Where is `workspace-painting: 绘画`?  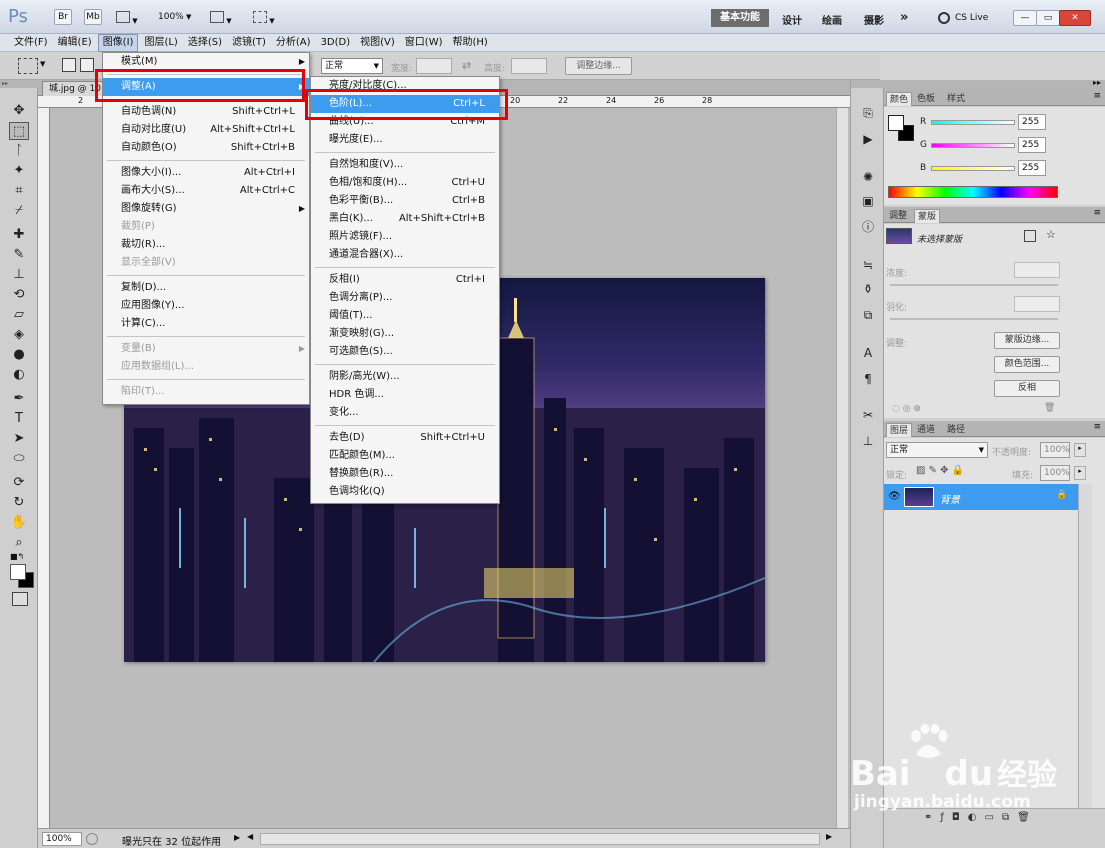
workspace-painting: 绘画 is located at coordinates (832, 19).